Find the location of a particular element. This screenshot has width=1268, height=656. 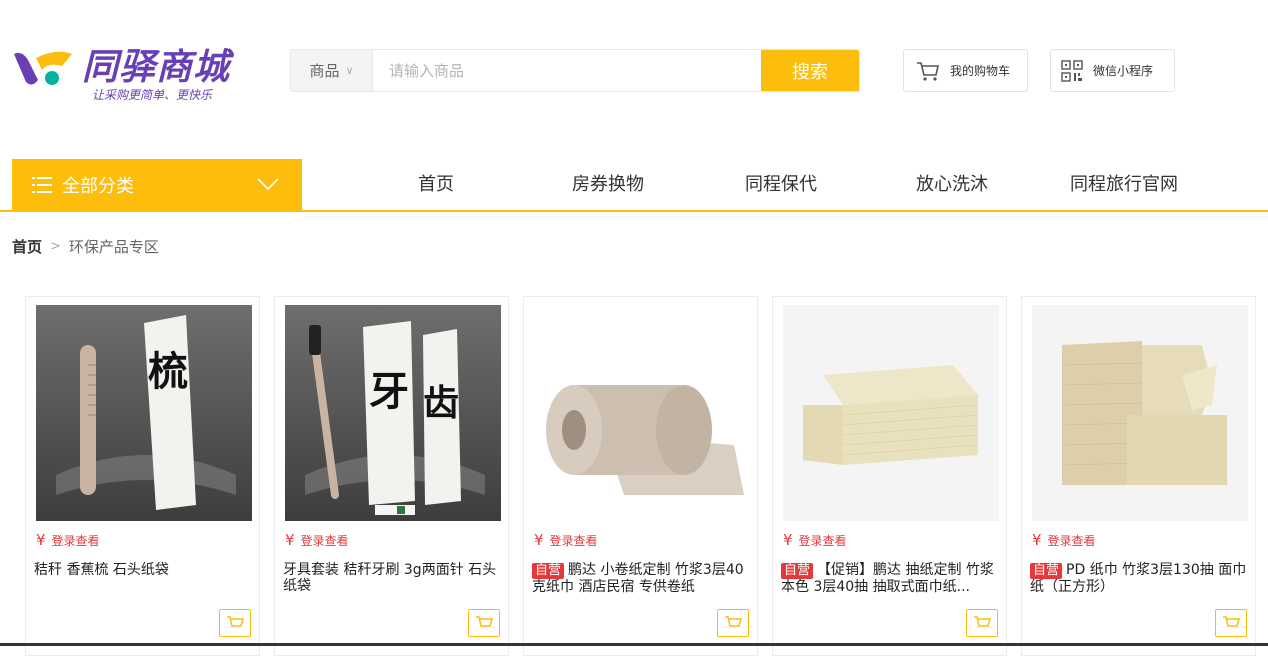

chevron-down-icon is located at coordinates (268, 184).